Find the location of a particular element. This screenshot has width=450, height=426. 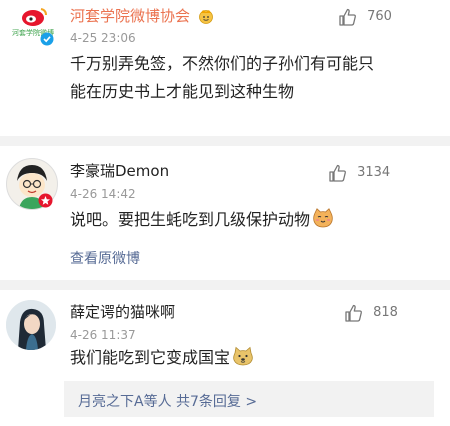

girl-avatar-icon is located at coordinates (31, 325).